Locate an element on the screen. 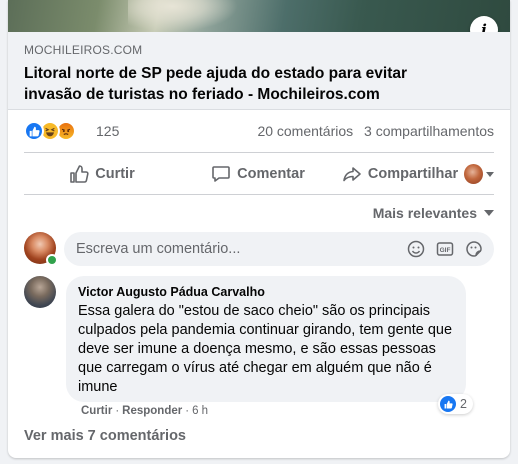 The width and height of the screenshot is (518, 464). audience-selector is located at coordinates (479, 174).